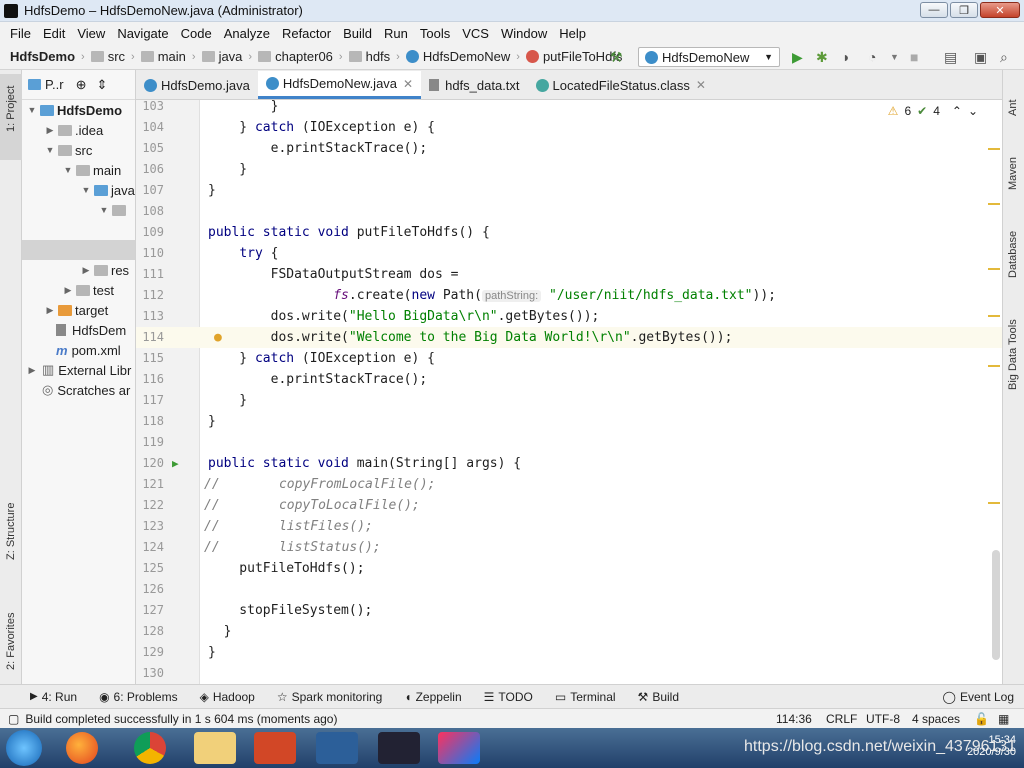 This screenshot has height=768, width=1024. I want to click on project-structure-icon: ▤, so click(950, 57).